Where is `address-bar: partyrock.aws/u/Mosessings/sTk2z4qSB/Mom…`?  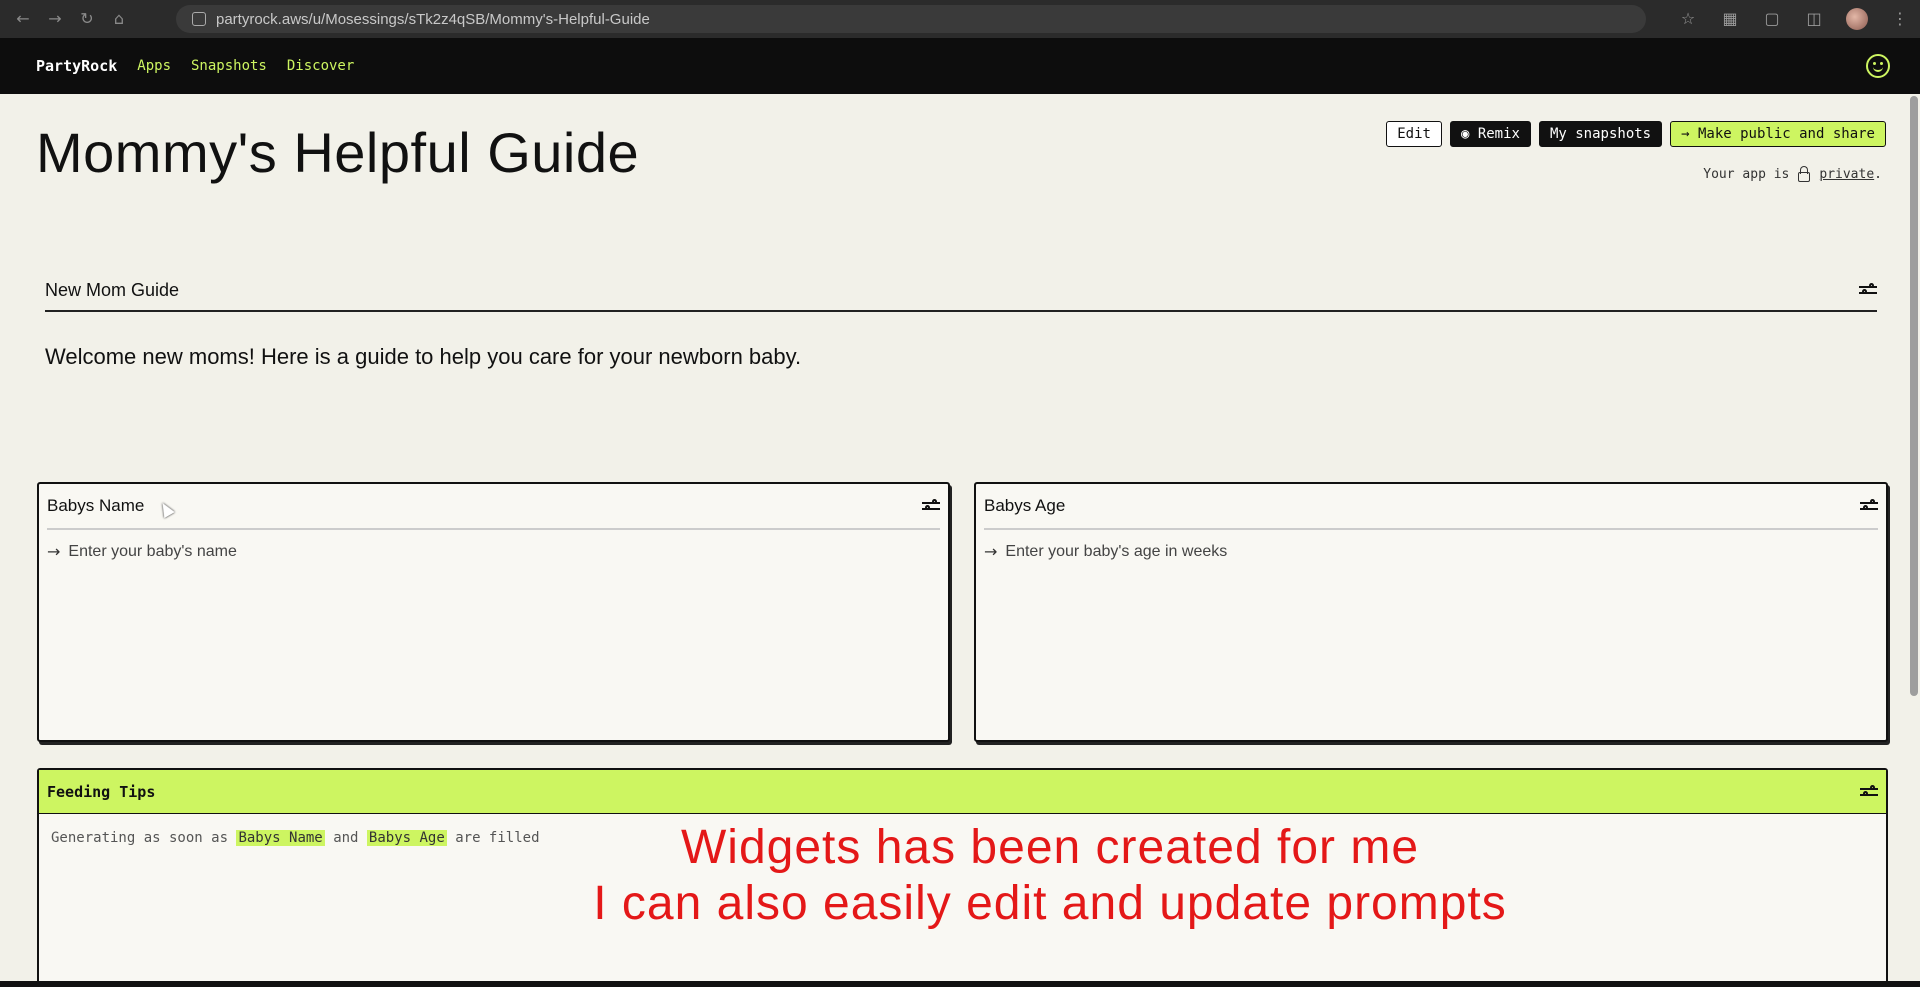 address-bar: partyrock.aws/u/Mosessings/sTk2z4qSB/Mom… is located at coordinates (911, 19).